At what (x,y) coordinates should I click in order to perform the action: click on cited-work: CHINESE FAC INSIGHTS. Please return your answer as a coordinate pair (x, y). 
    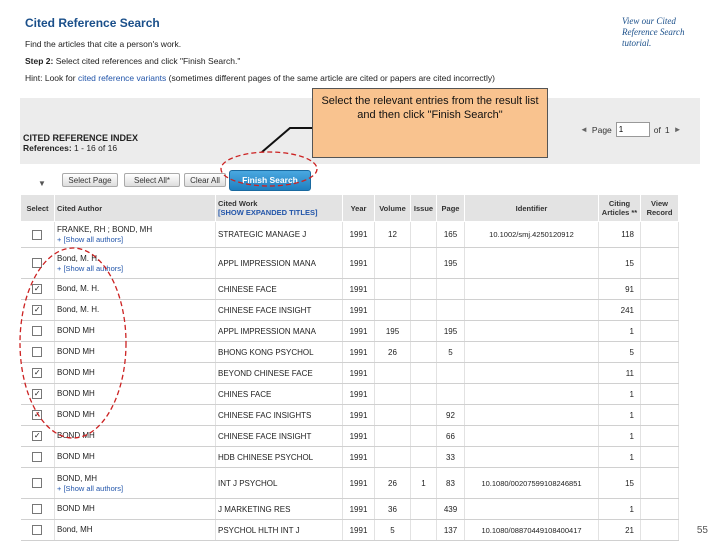
    Looking at the image, I should click on (279, 415).